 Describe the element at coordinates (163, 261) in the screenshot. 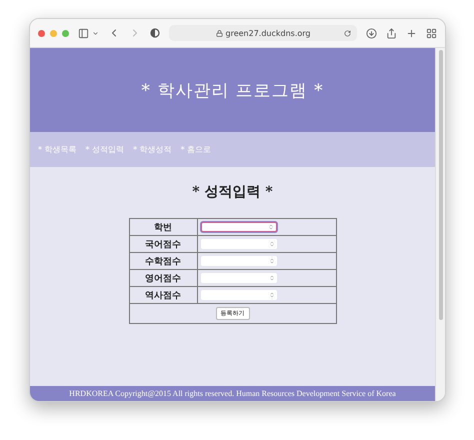

I see `field-label: 수학점수` at that location.